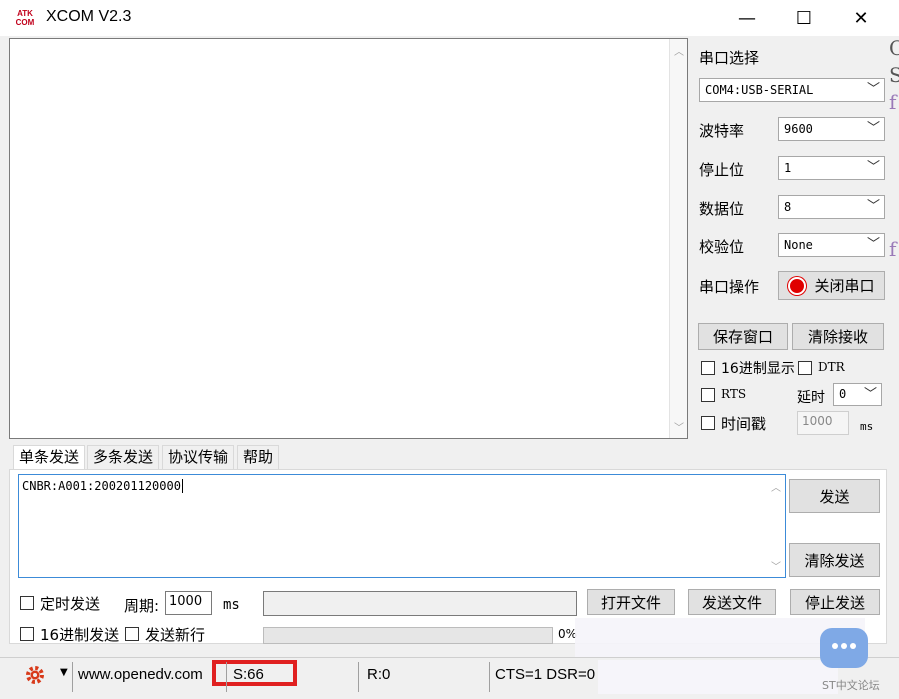  I want to click on port-op-label: 串口操作, so click(729, 287).